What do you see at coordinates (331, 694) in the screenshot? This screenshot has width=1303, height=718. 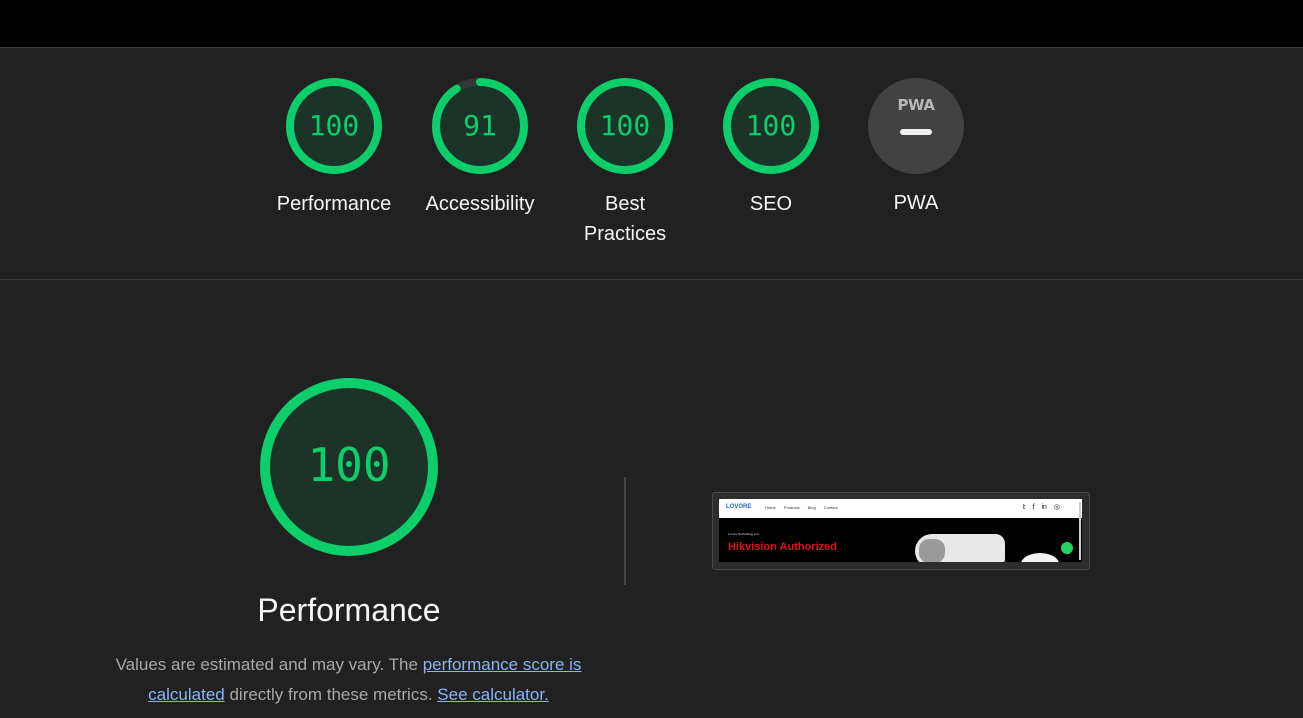 I see `description-text: directly from these metrics.` at bounding box center [331, 694].